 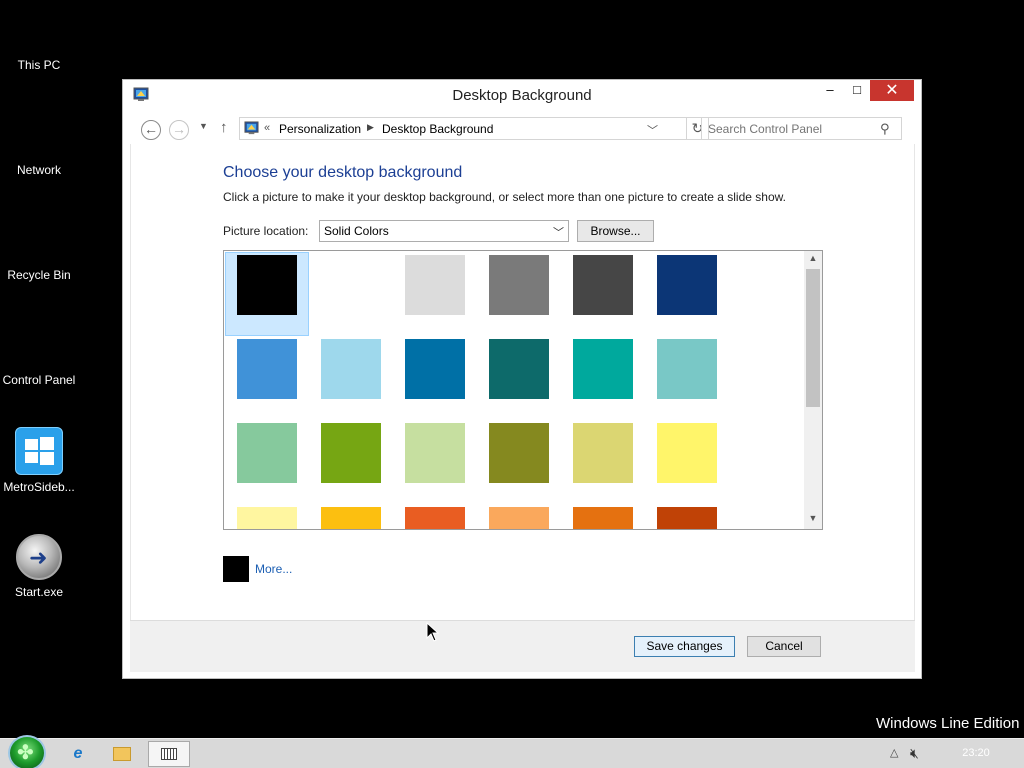 I want to click on desktop-icon-recycle-bin: Recycle Bin, so click(x=39, y=275).